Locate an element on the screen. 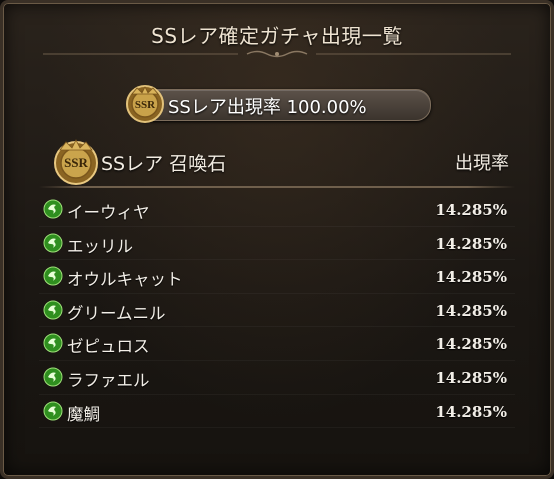 The width and height of the screenshot is (554, 479). ssr-rate-banner: SSR SSレア出現率 100.00% is located at coordinates (278, 104).